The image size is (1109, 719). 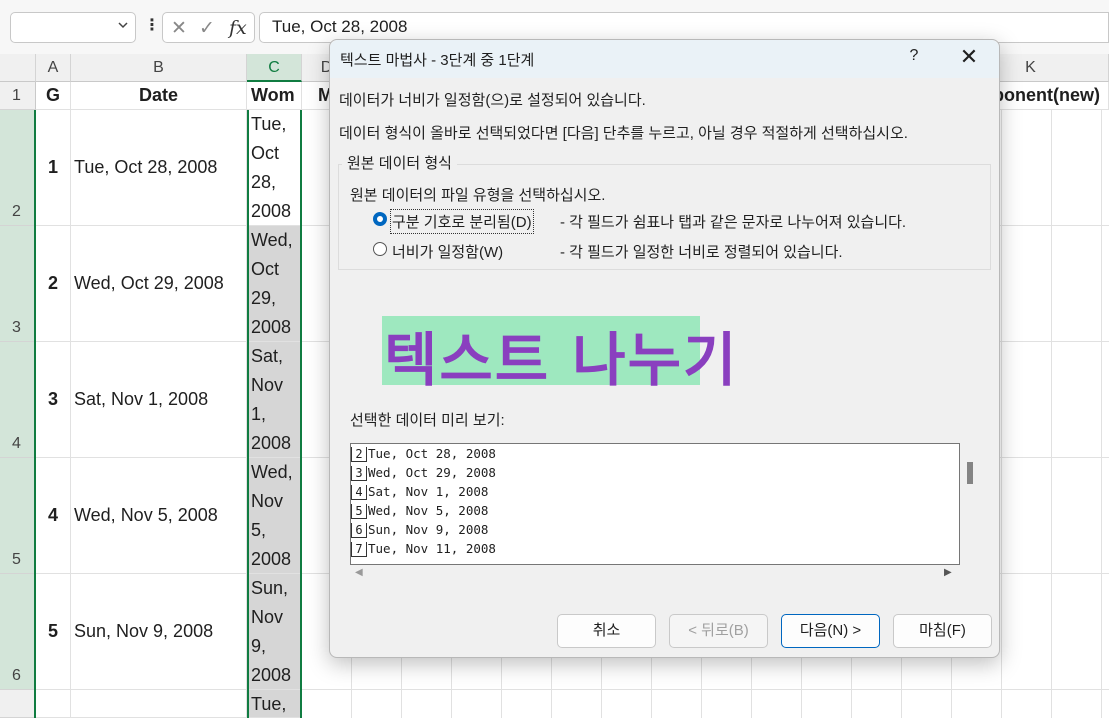 I want to click on cell-date: Tue, Oct 28, 2008, so click(x=159, y=168).